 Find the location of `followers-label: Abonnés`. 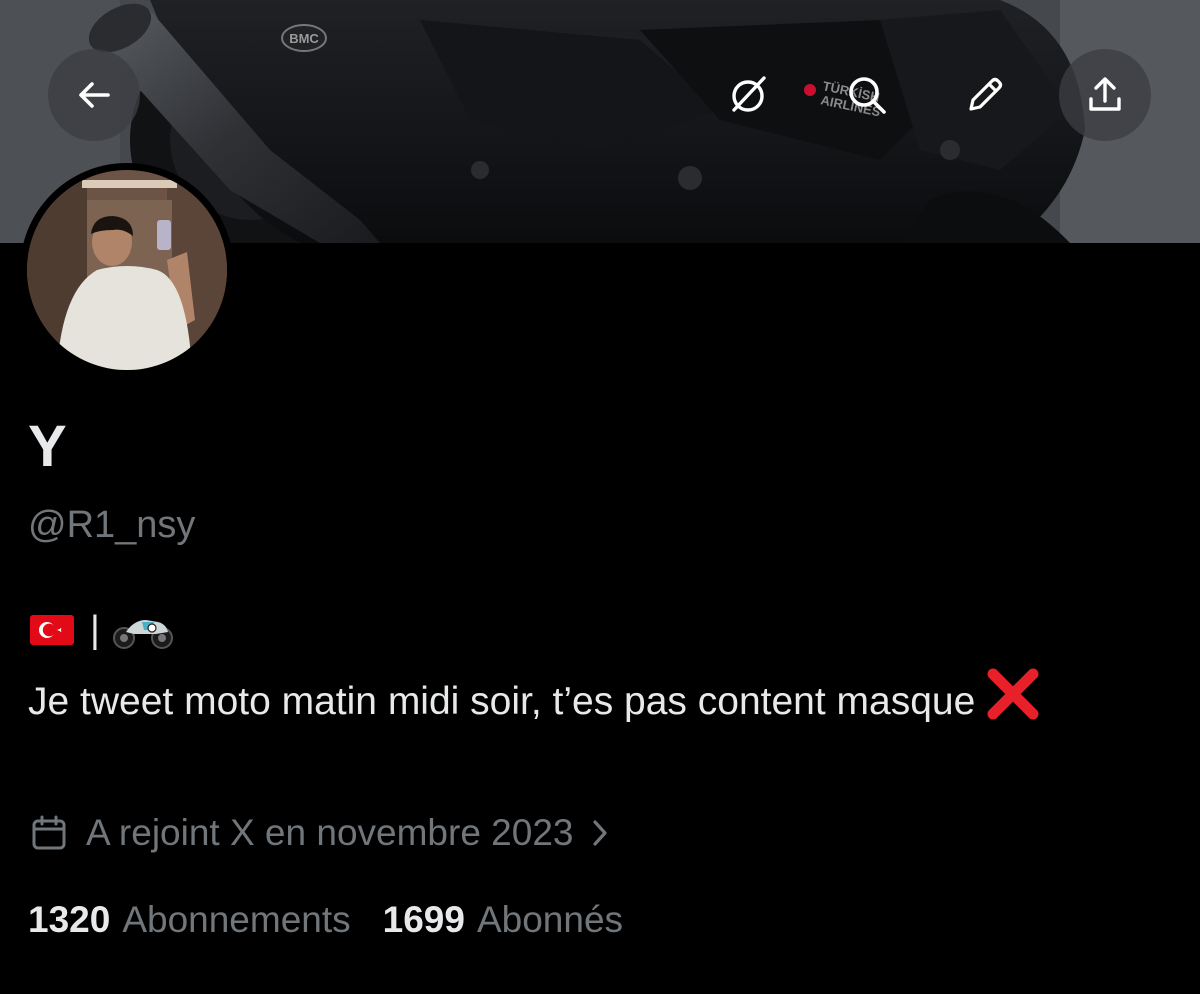

followers-label: Abonnés is located at coordinates (550, 919).